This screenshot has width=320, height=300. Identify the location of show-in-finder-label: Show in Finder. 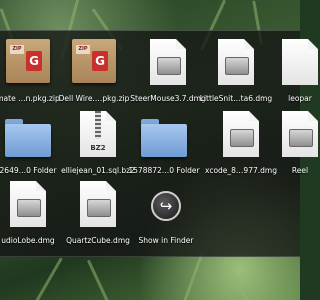
(166, 240).